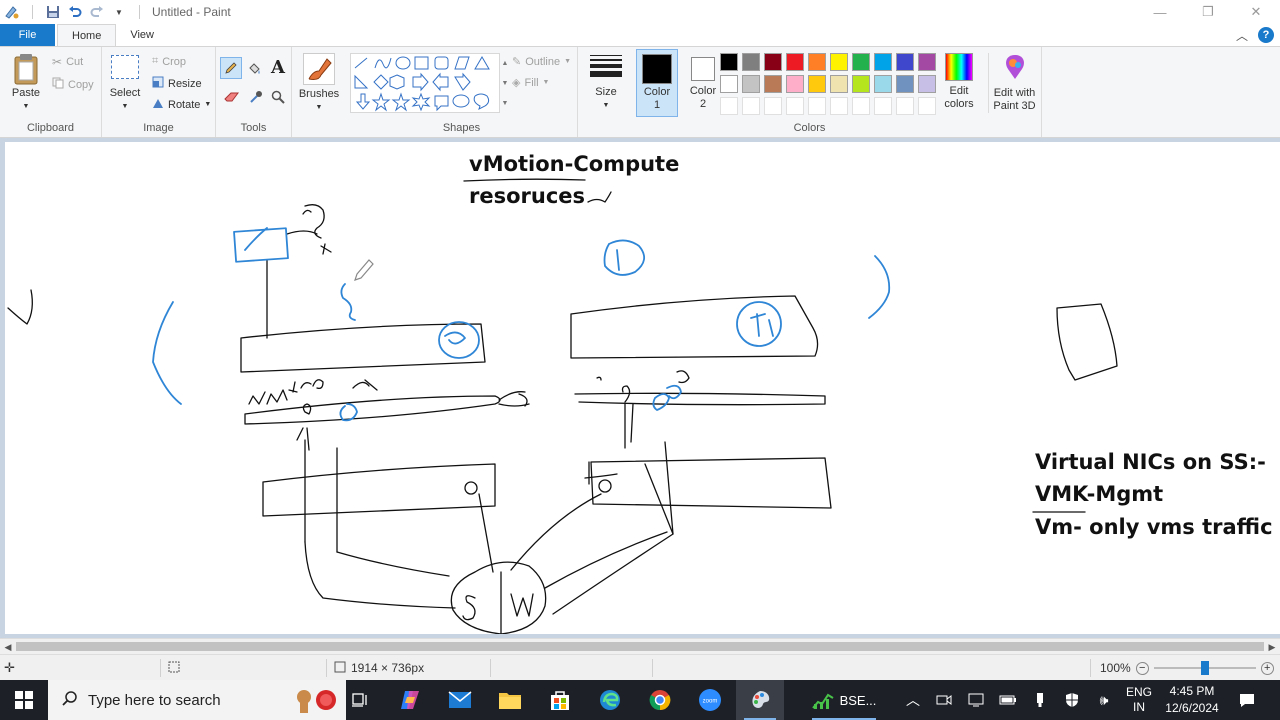 This screenshot has width=1280, height=720. What do you see at coordinates (67, 62) in the screenshot?
I see `cut-button: ✂ Cut` at bounding box center [67, 62].